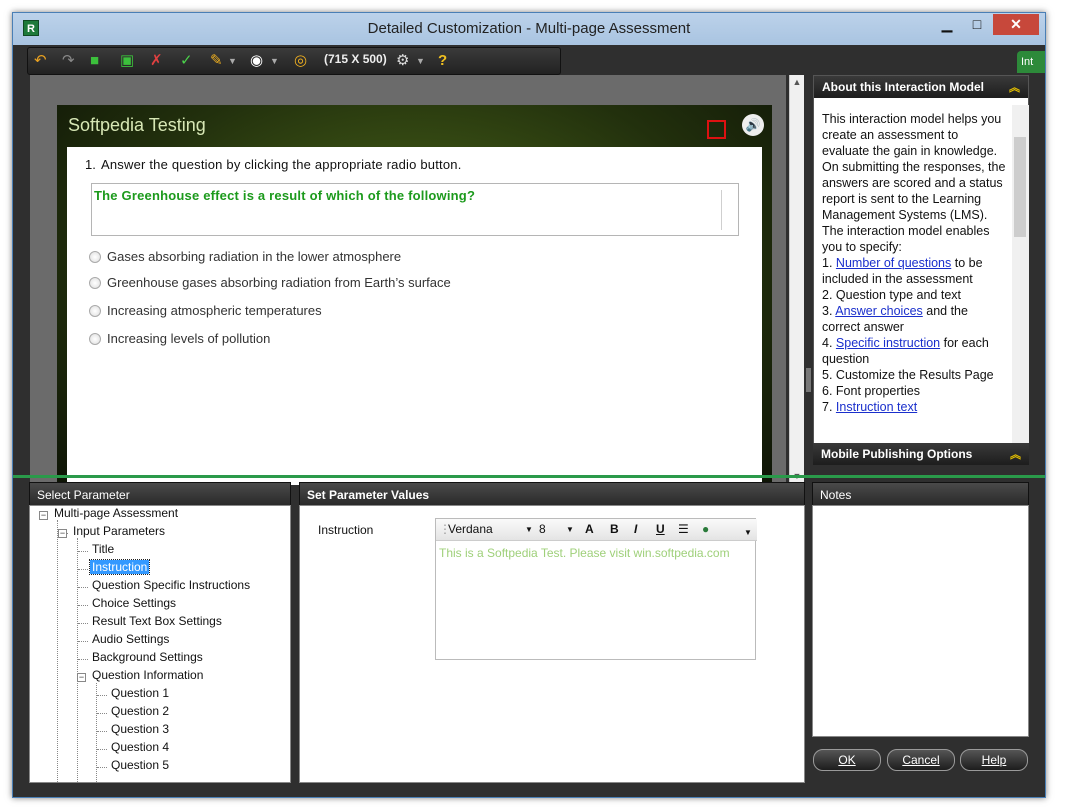 The image size is (1066, 809). I want to click on tree-item-question-specific-instructions: Question Specific Instructions, so click(171, 585).